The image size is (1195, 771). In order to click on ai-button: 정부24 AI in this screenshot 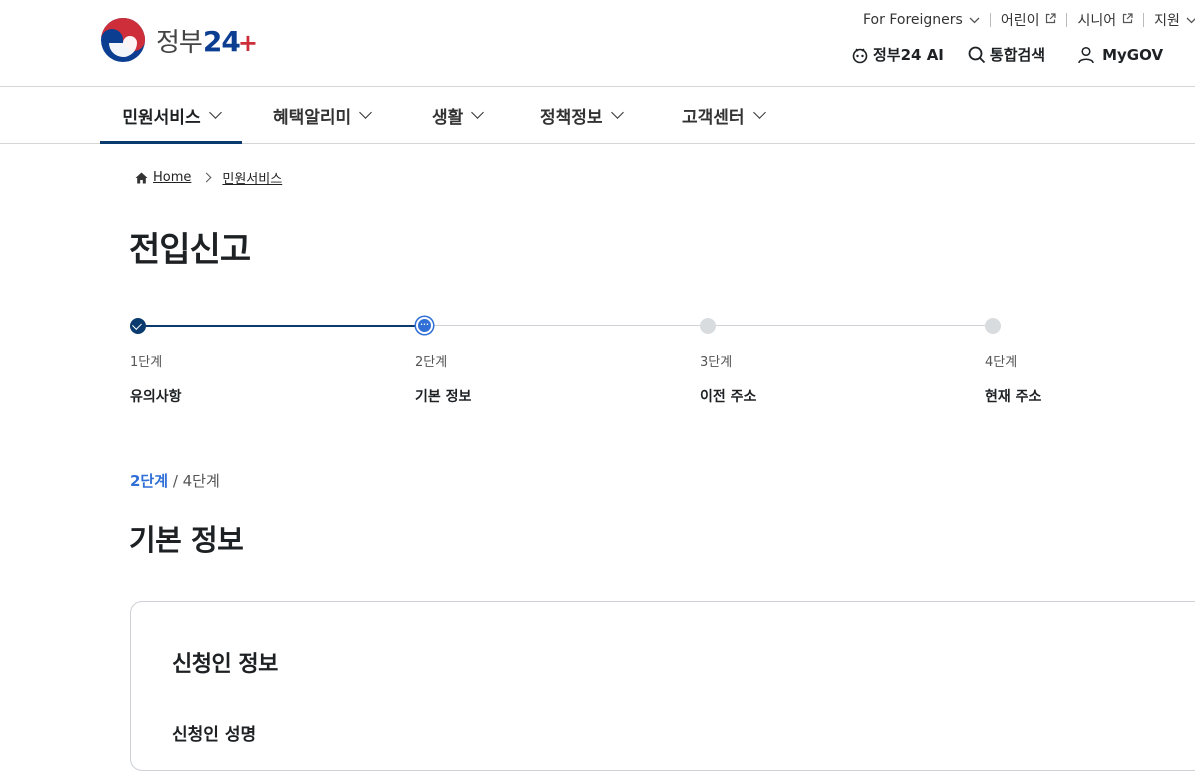, I will do `click(897, 54)`.